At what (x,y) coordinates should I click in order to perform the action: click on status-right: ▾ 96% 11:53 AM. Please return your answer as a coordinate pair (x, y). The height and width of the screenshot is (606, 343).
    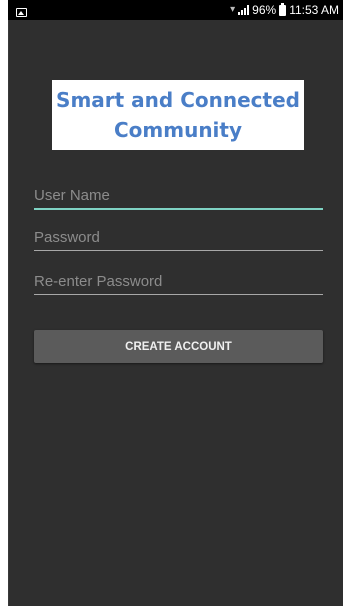
    Looking at the image, I should click on (284, 10).